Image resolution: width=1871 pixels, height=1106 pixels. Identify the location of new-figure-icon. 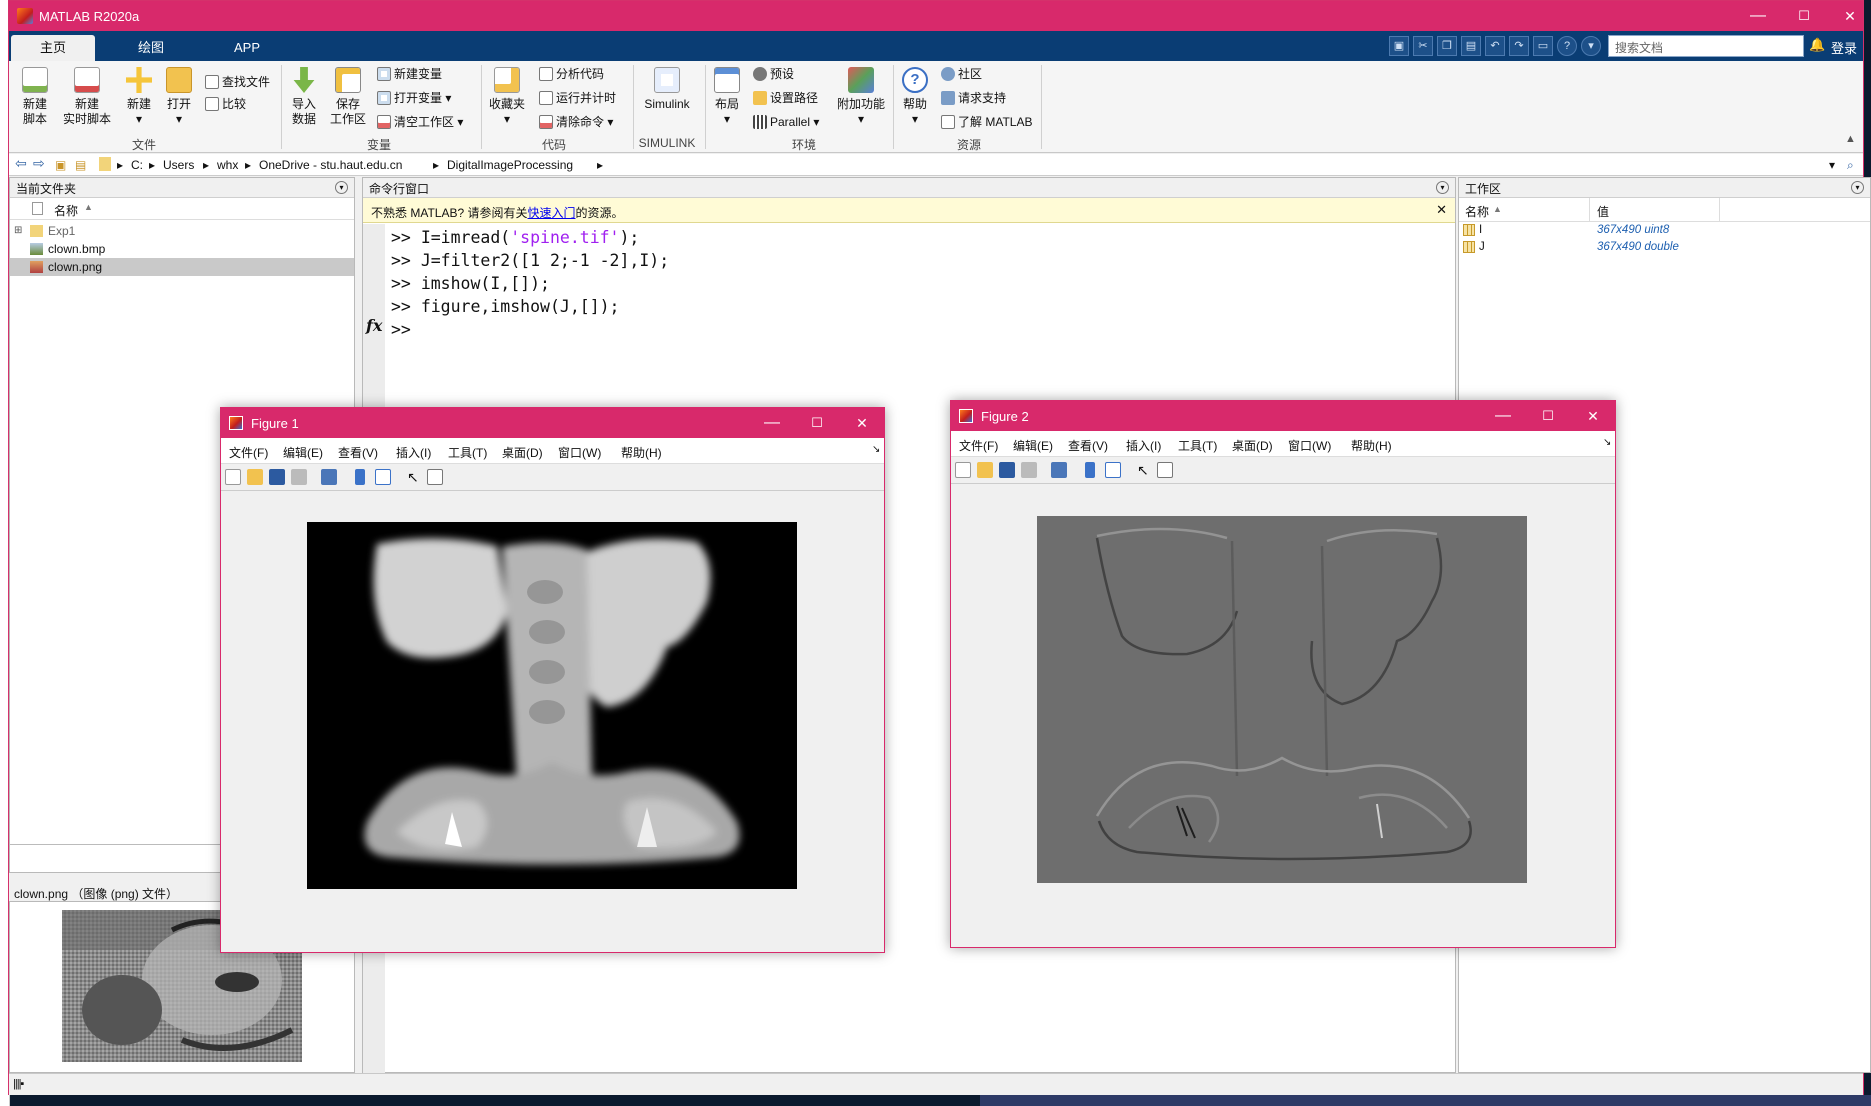
(233, 477).